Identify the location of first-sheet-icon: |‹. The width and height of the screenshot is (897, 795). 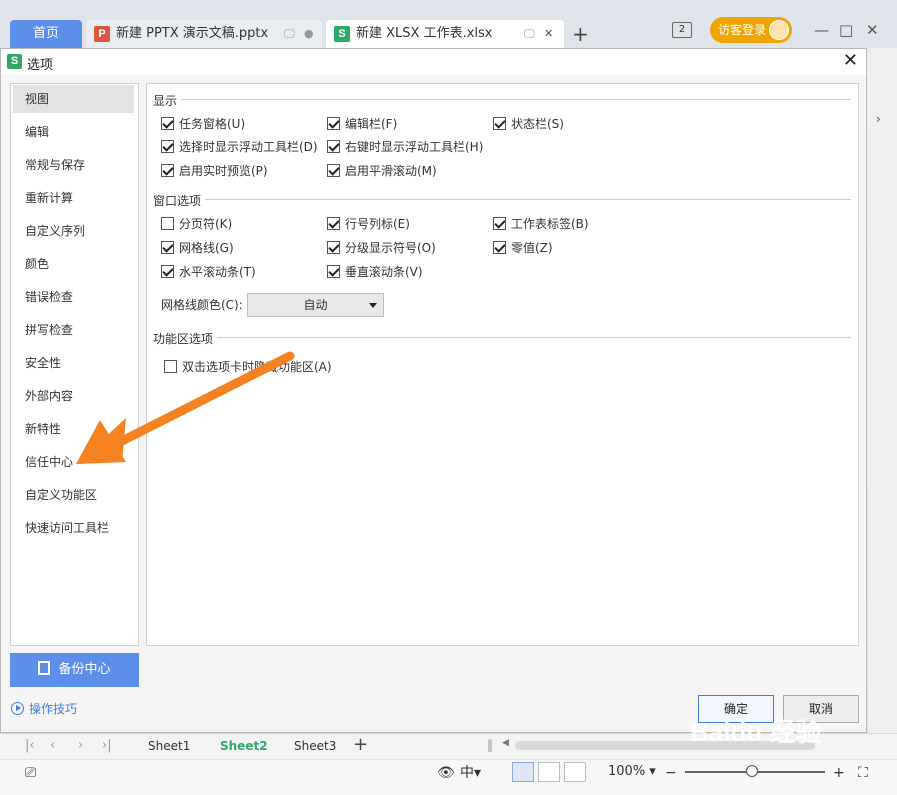
(30, 746).